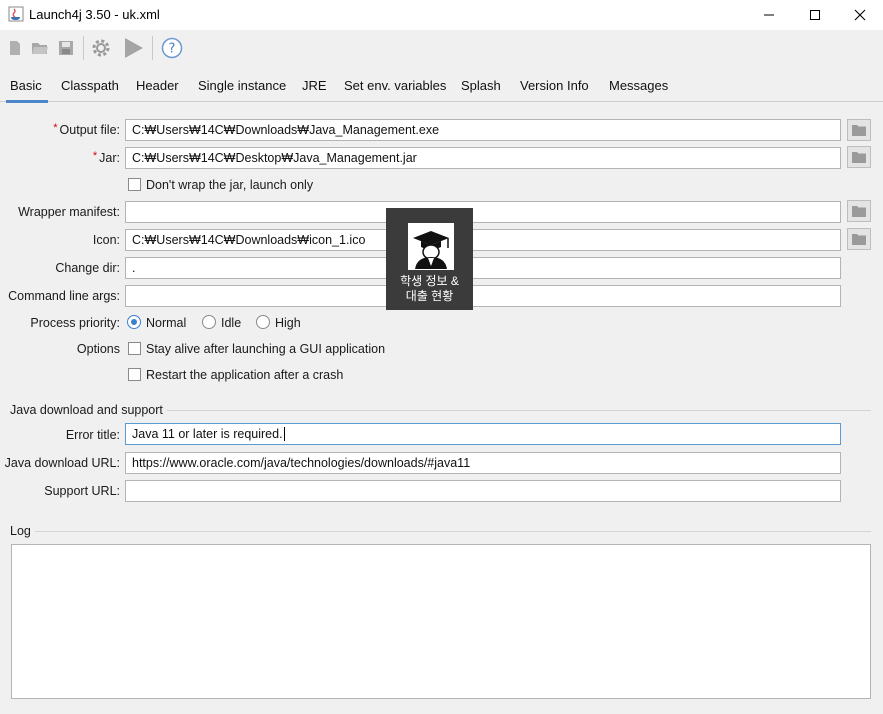 This screenshot has height=714, width=883. I want to click on change-dir-label: Change dir:, so click(87, 268).